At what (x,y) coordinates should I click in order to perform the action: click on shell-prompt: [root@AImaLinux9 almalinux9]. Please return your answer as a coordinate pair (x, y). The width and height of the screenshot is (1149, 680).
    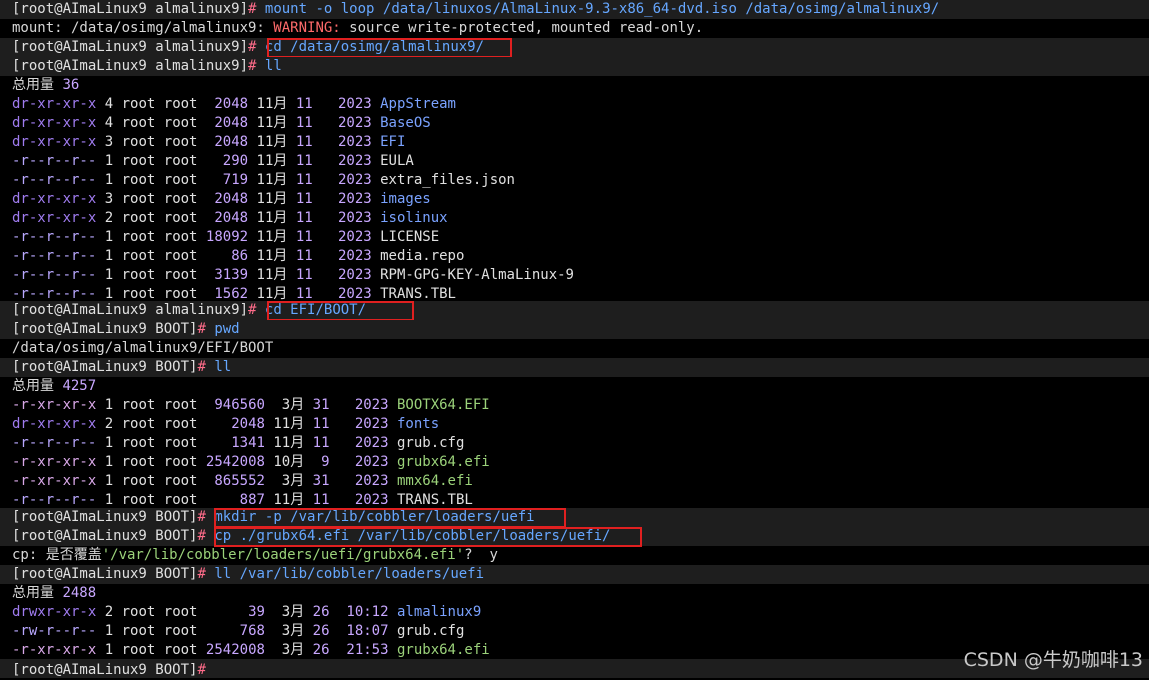
    Looking at the image, I should click on (130, 310).